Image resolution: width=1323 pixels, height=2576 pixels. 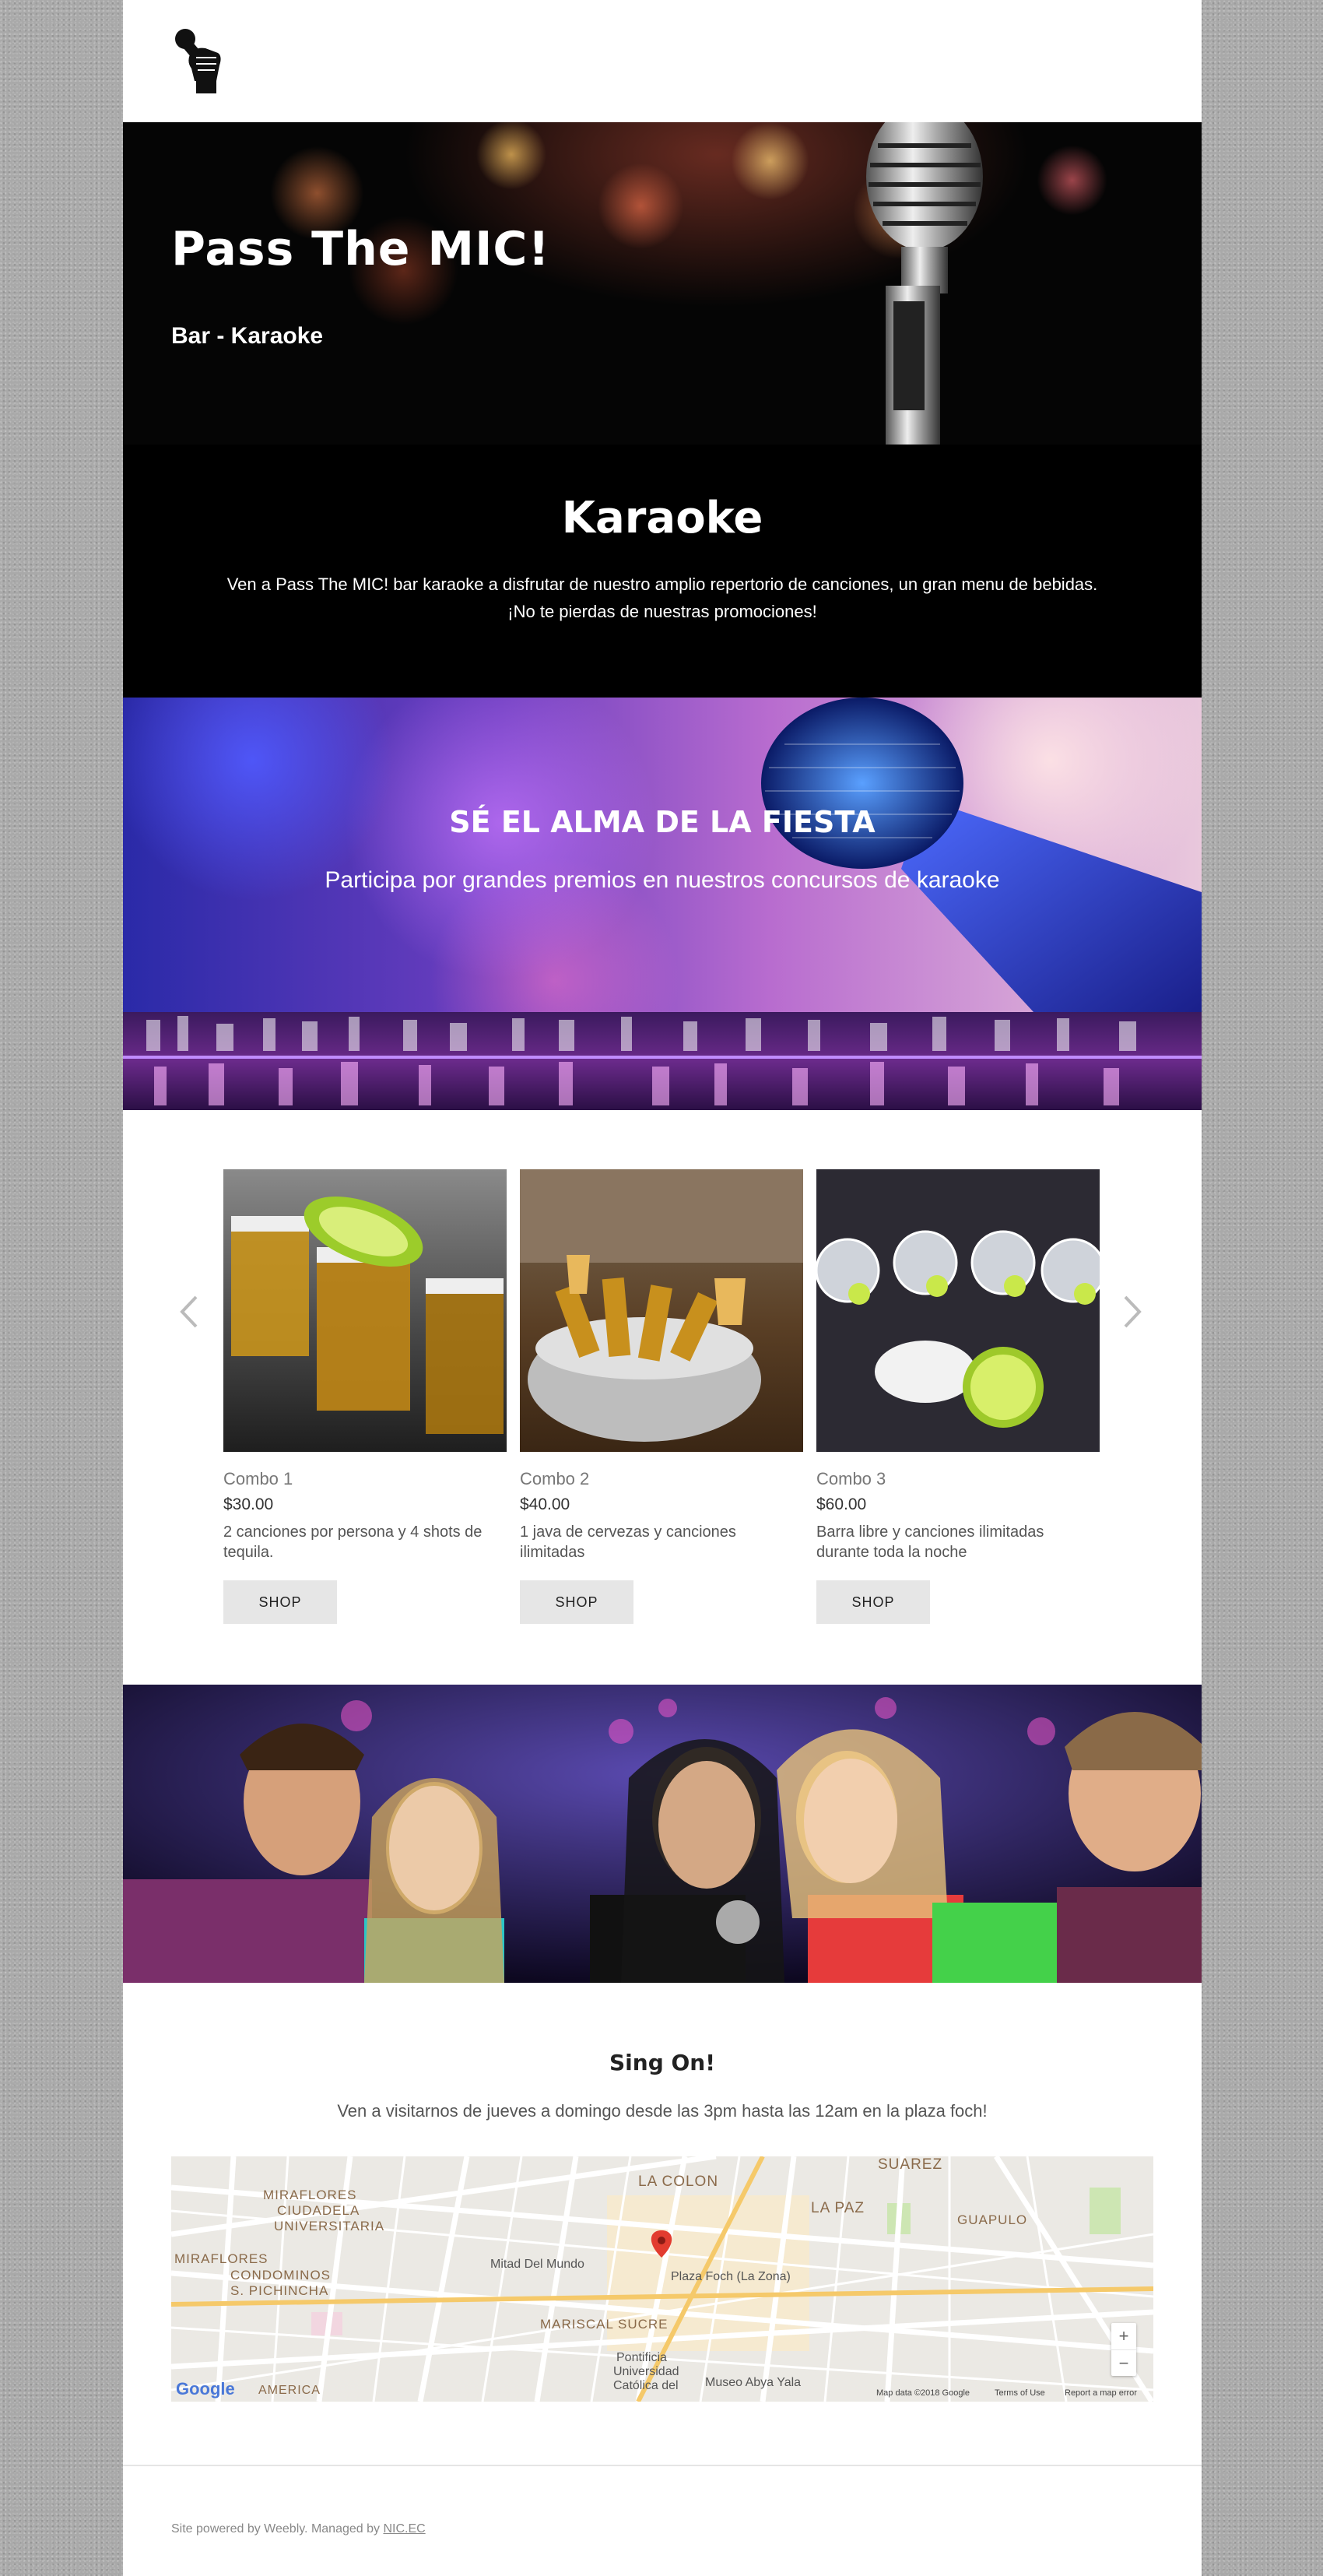 I want to click on map-label-la-paz: LA PAZ, so click(x=838, y=2208).